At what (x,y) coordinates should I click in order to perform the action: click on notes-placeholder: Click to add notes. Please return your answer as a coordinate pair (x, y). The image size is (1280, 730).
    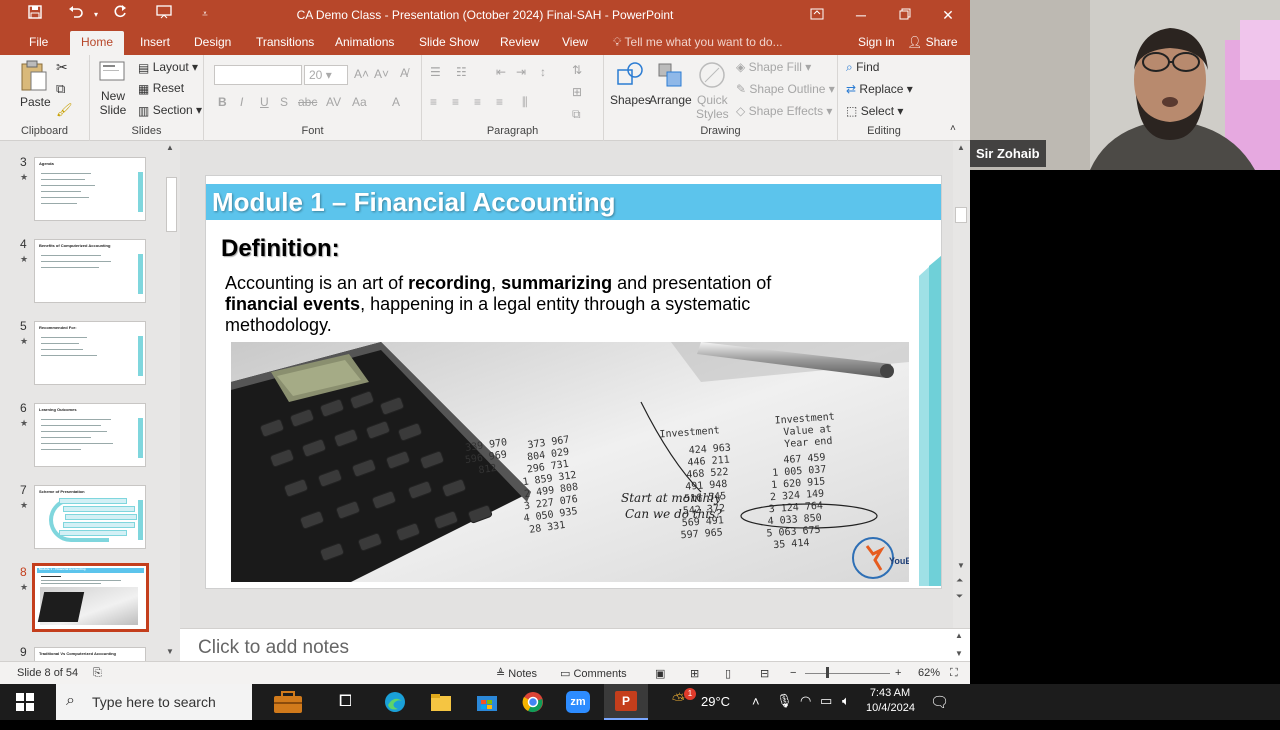
    Looking at the image, I should click on (273, 648).